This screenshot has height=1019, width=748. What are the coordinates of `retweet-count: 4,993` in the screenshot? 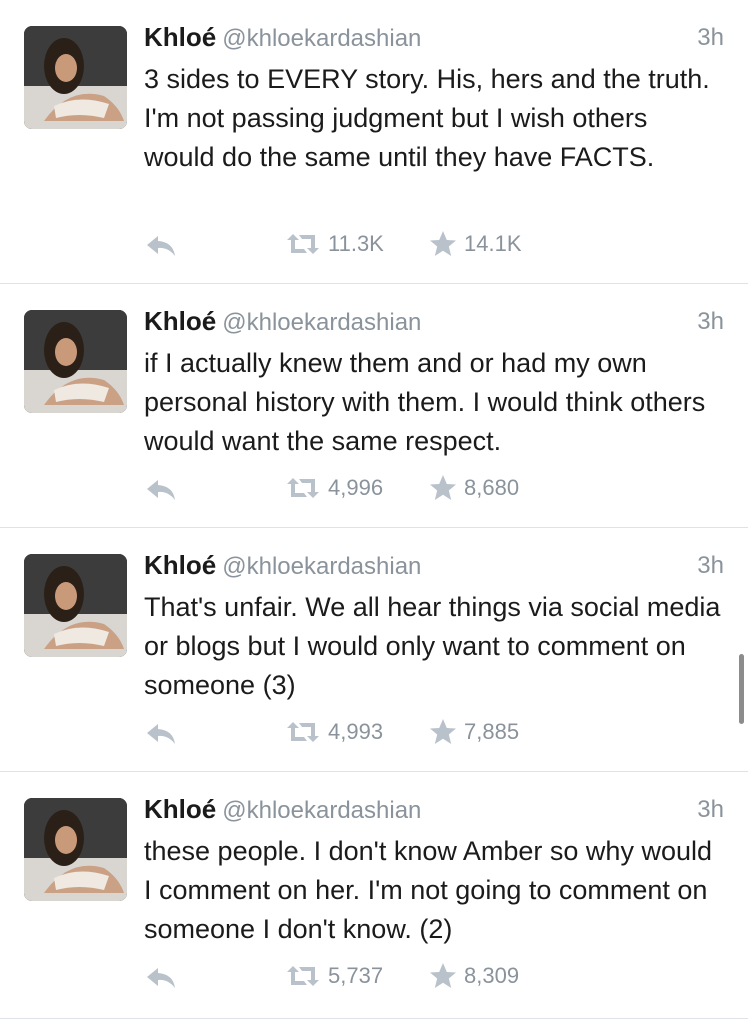 It's located at (356, 731).